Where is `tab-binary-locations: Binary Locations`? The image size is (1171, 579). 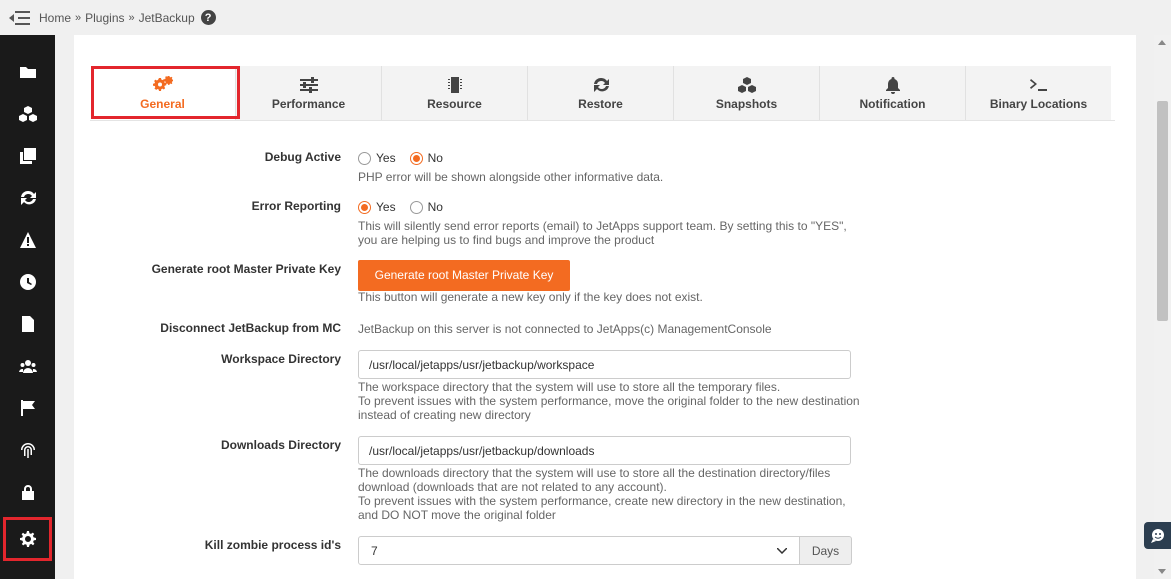 tab-binary-locations: Binary Locations is located at coordinates (1038, 93).